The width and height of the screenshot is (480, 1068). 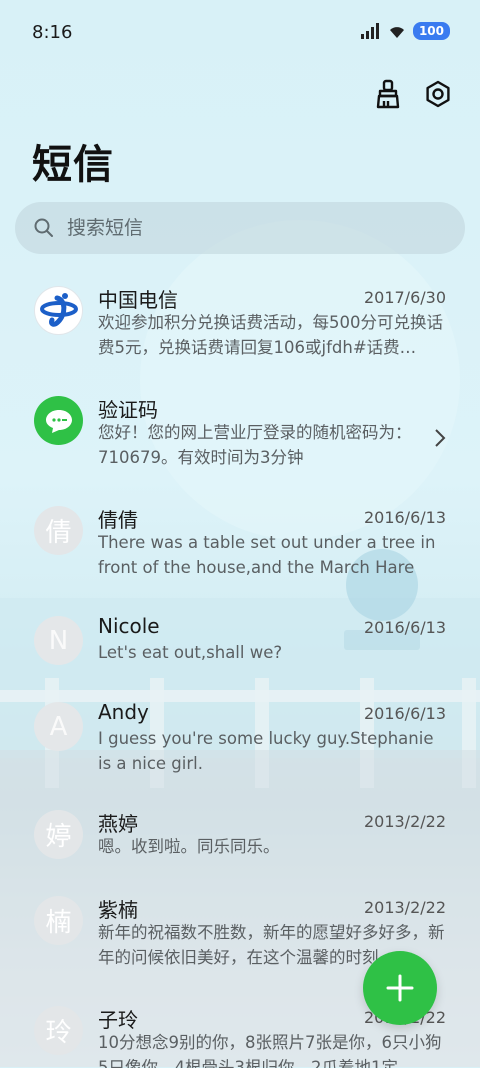 I want to click on status-time: 8:16, so click(x=52, y=32).